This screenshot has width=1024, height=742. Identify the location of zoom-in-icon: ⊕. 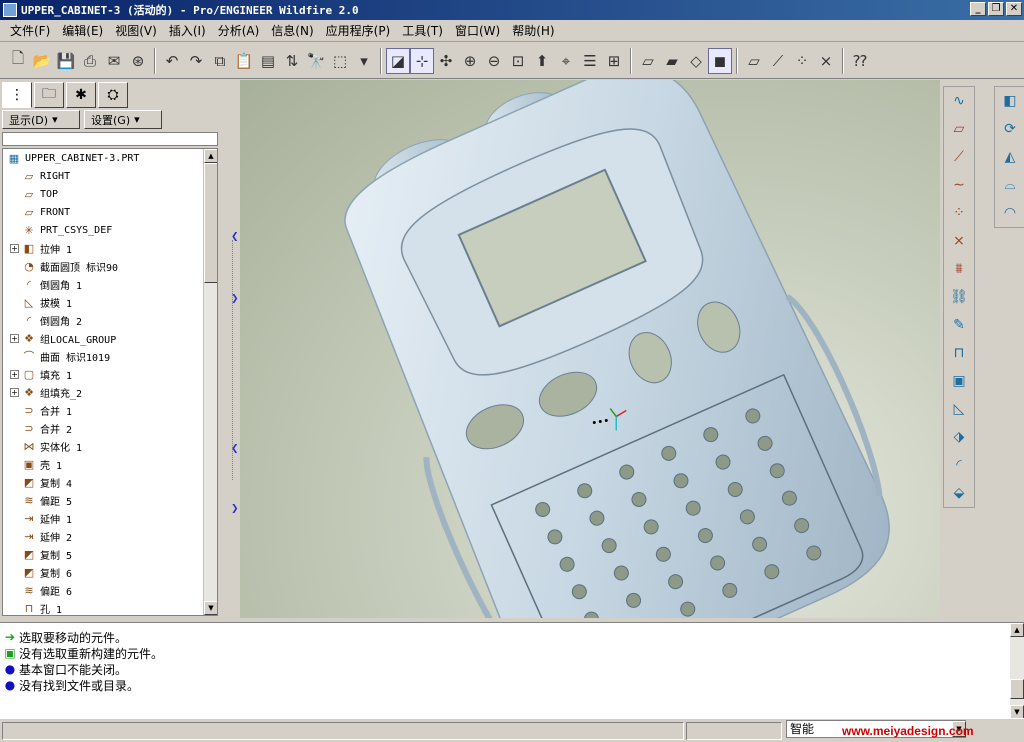
(470, 61).